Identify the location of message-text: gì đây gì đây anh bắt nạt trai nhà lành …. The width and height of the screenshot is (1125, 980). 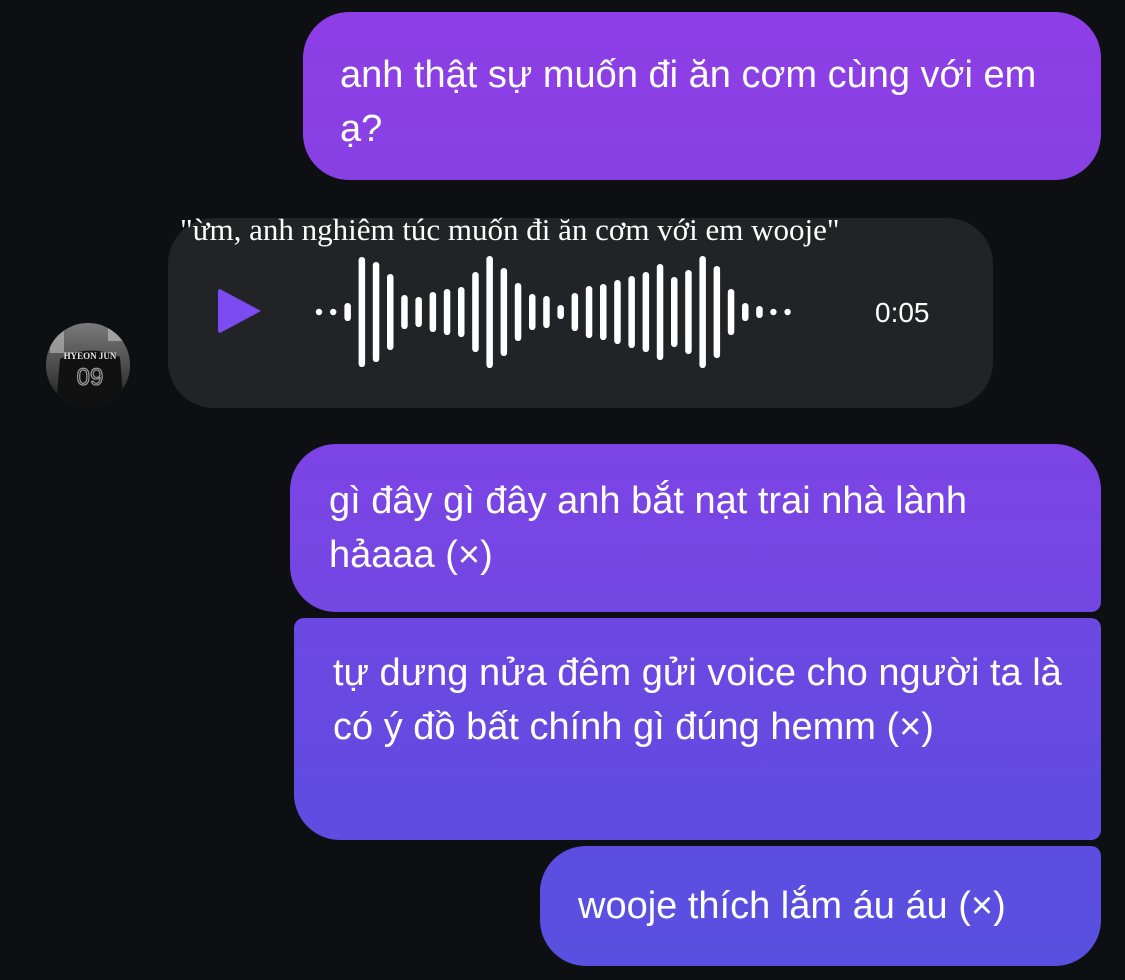
(648, 528).